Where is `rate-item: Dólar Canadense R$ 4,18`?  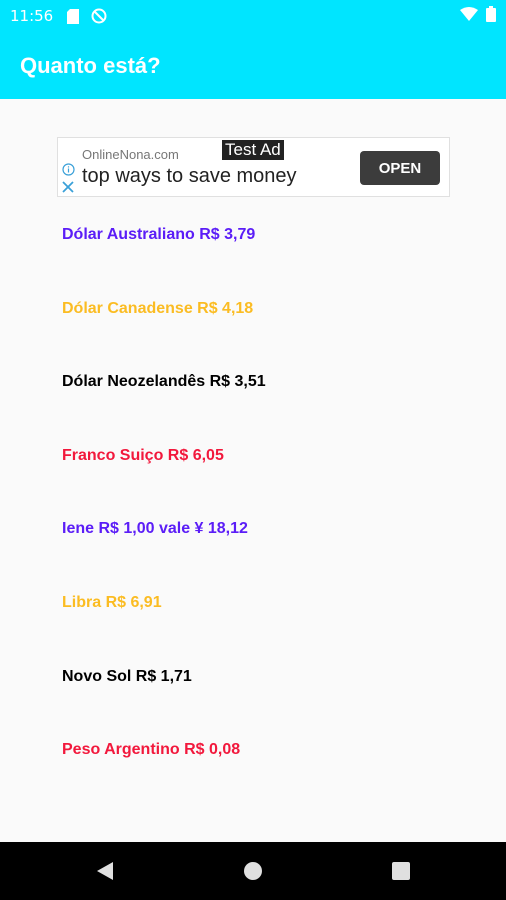 rate-item: Dólar Canadense R$ 4,18 is located at coordinates (164, 334).